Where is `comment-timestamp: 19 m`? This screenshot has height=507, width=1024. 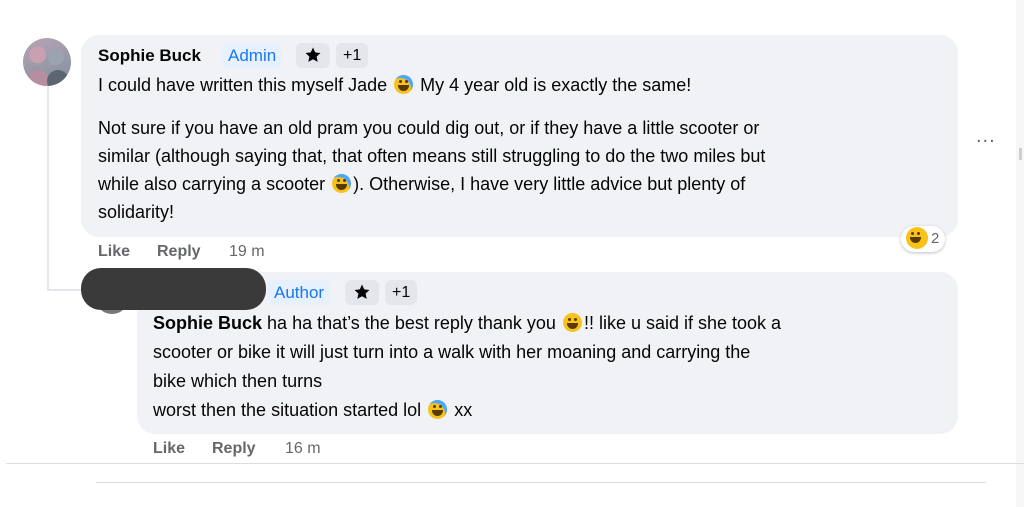 comment-timestamp: 19 m is located at coordinates (247, 252).